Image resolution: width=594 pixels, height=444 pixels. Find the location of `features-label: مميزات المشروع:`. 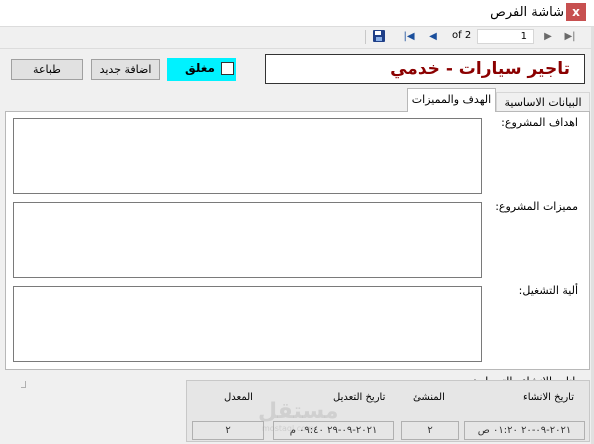

features-label: مميزات المشروع: is located at coordinates (536, 206).